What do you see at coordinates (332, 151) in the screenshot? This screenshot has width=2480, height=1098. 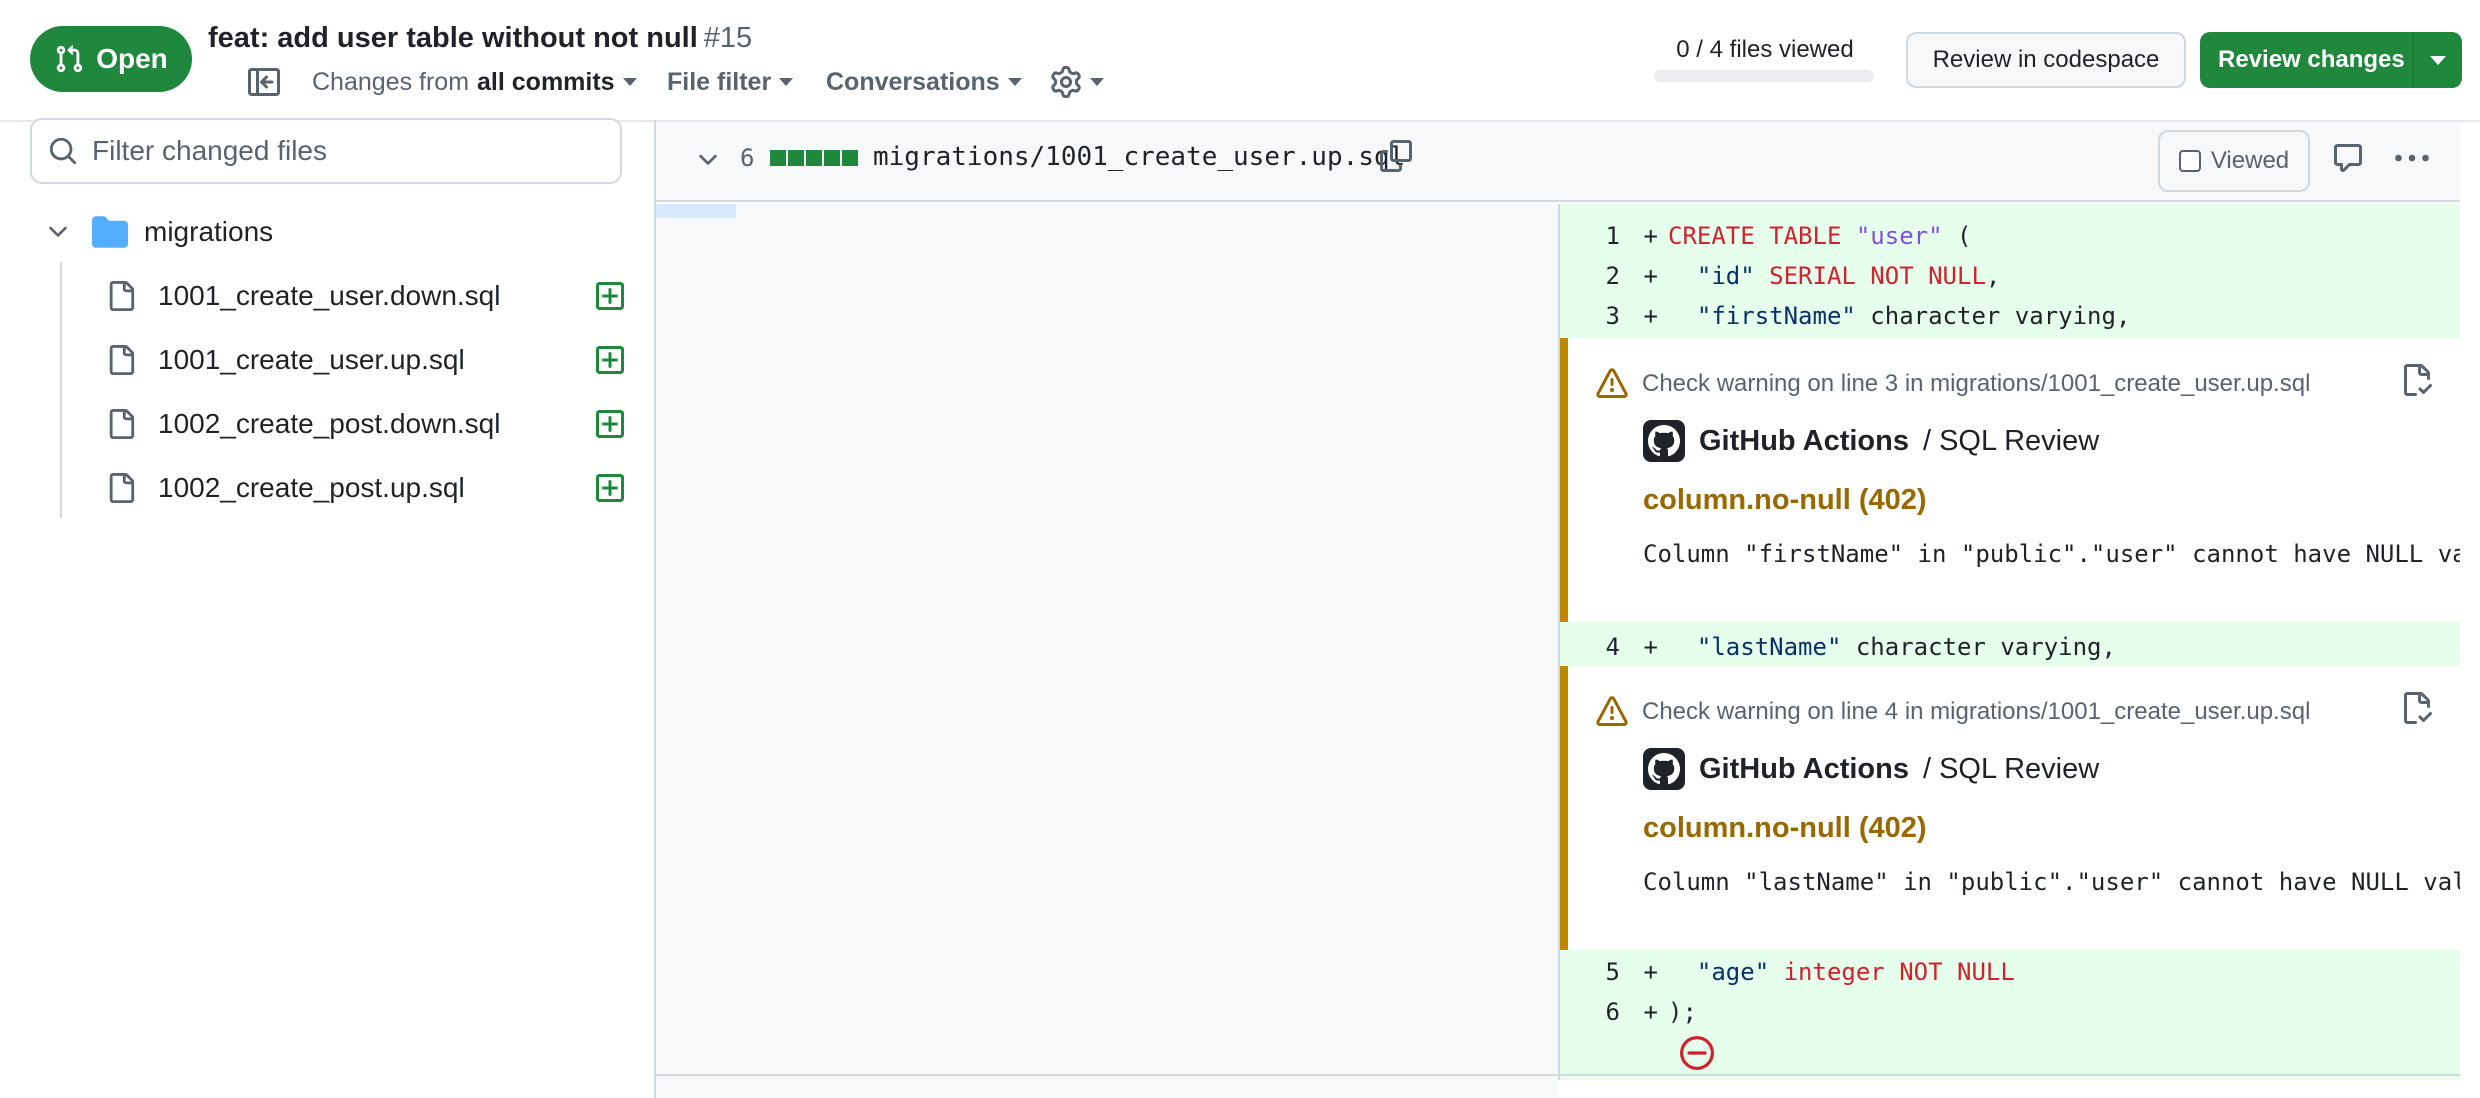 I see `filter-changed-files-input` at bounding box center [332, 151].